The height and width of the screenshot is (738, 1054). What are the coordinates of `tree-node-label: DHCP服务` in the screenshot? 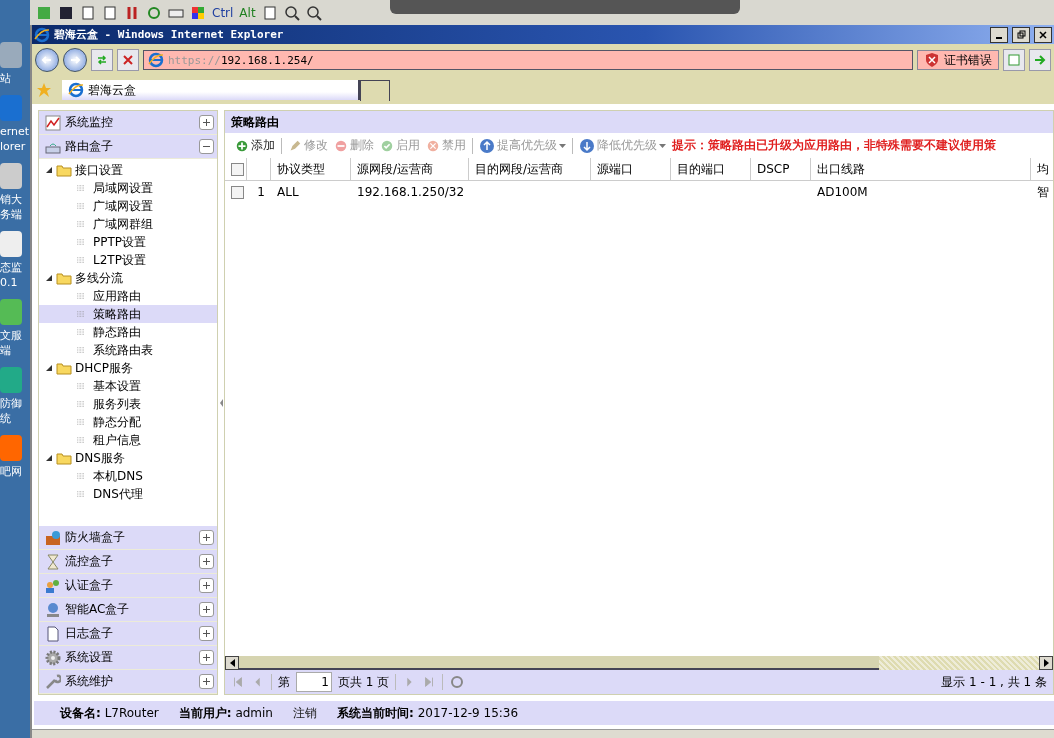 It's located at (104, 368).